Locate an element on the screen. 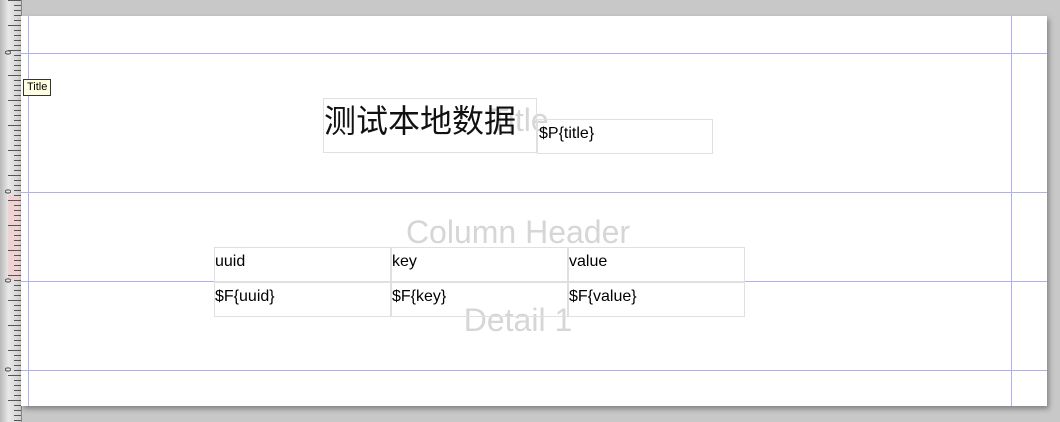 Image resolution: width=1060 pixels, height=422 pixels. band-tooltip: Title is located at coordinates (37, 87).